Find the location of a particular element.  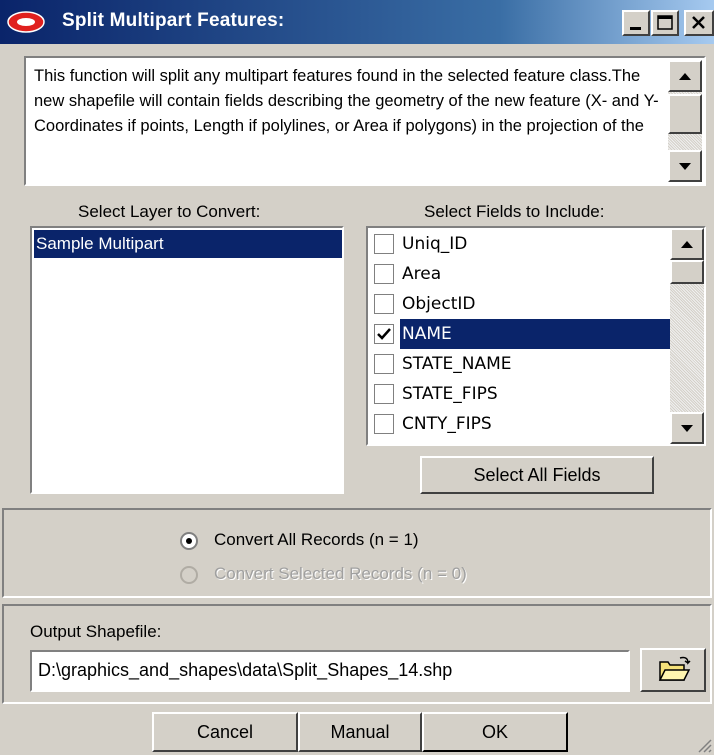

output-label: Output Shapefile: is located at coordinates (96, 631).